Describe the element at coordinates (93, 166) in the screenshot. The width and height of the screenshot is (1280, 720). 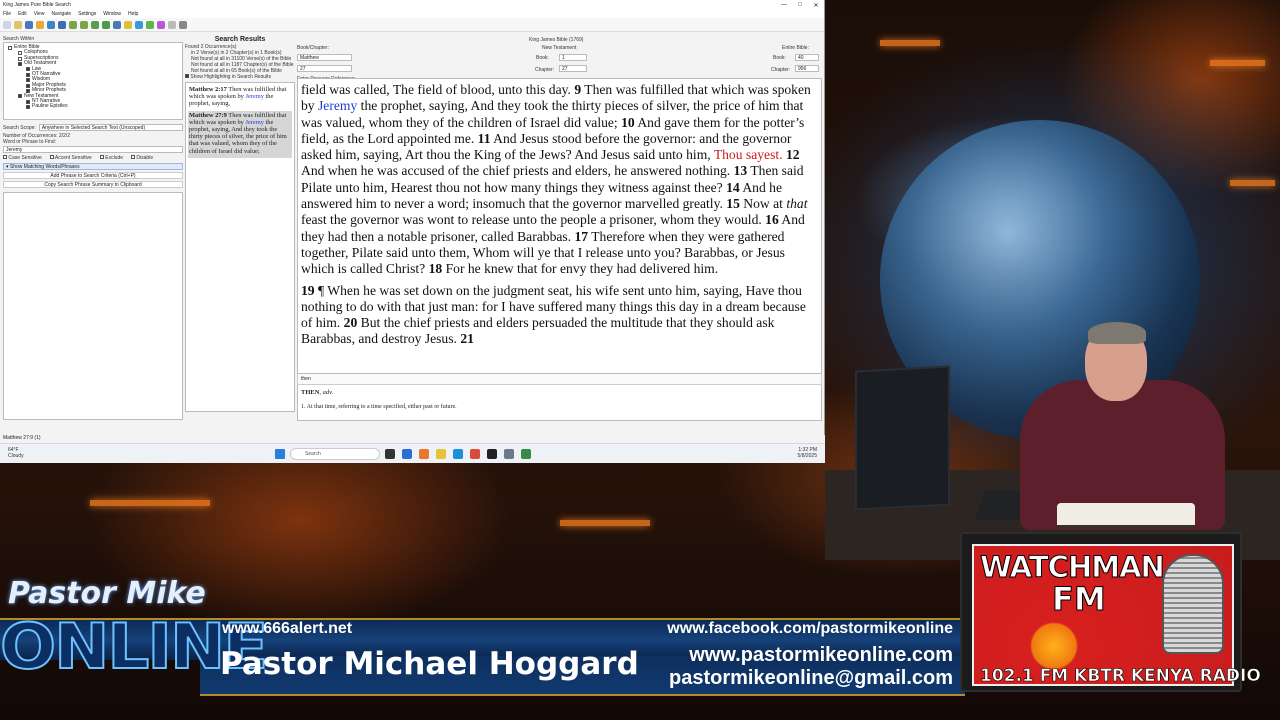
I see `show-matching-toggle: ▾ Show Matching Words/Phrases` at that location.